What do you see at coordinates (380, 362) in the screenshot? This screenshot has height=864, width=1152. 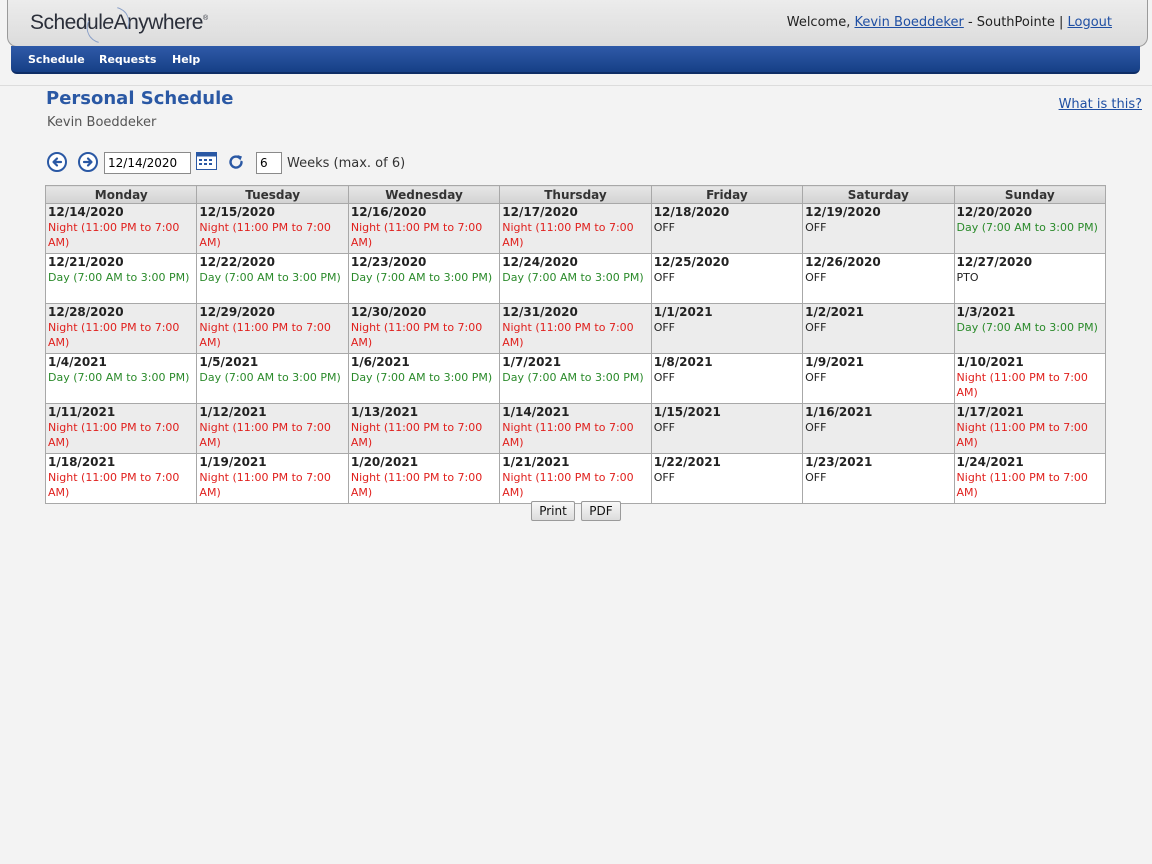 I see `cell-date: 1/6/2021` at bounding box center [380, 362].